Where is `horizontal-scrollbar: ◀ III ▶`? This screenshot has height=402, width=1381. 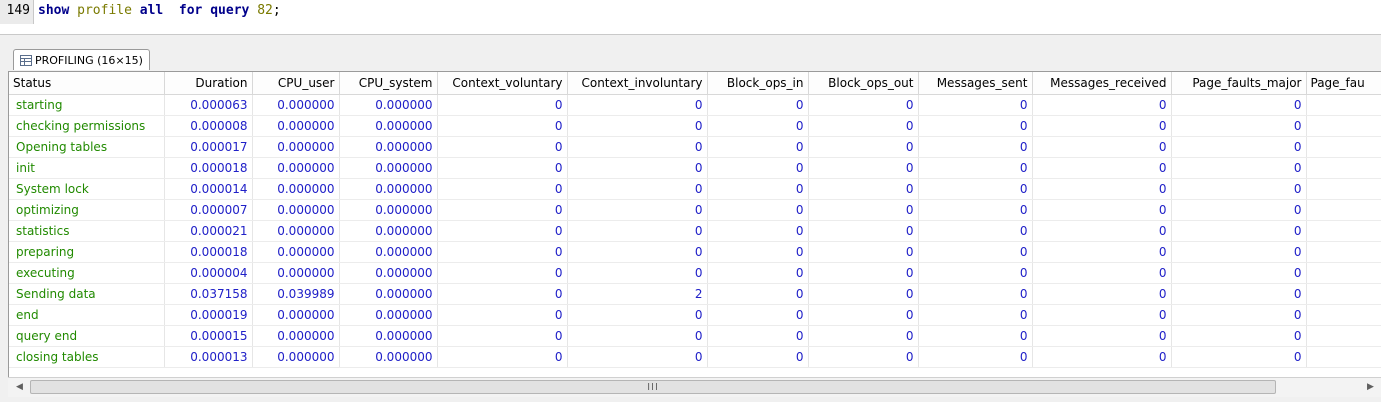 horizontal-scrollbar: ◀ III ▶ is located at coordinates (694, 387).